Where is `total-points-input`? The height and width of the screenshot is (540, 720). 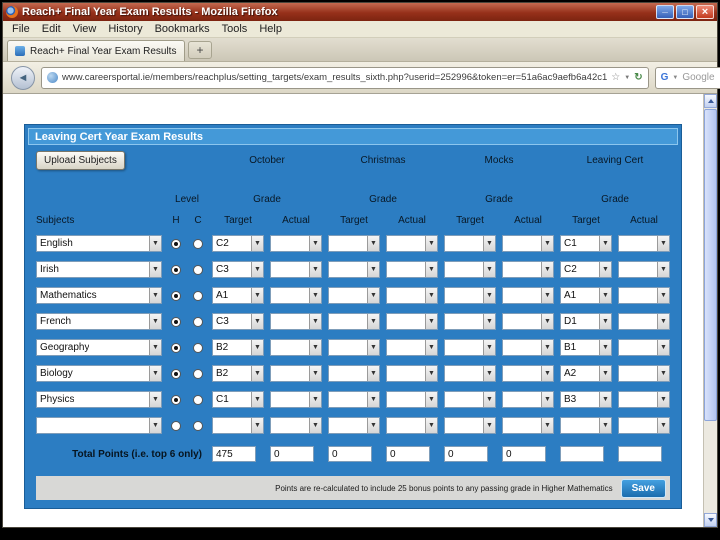
total-points-input is located at coordinates (582, 454).